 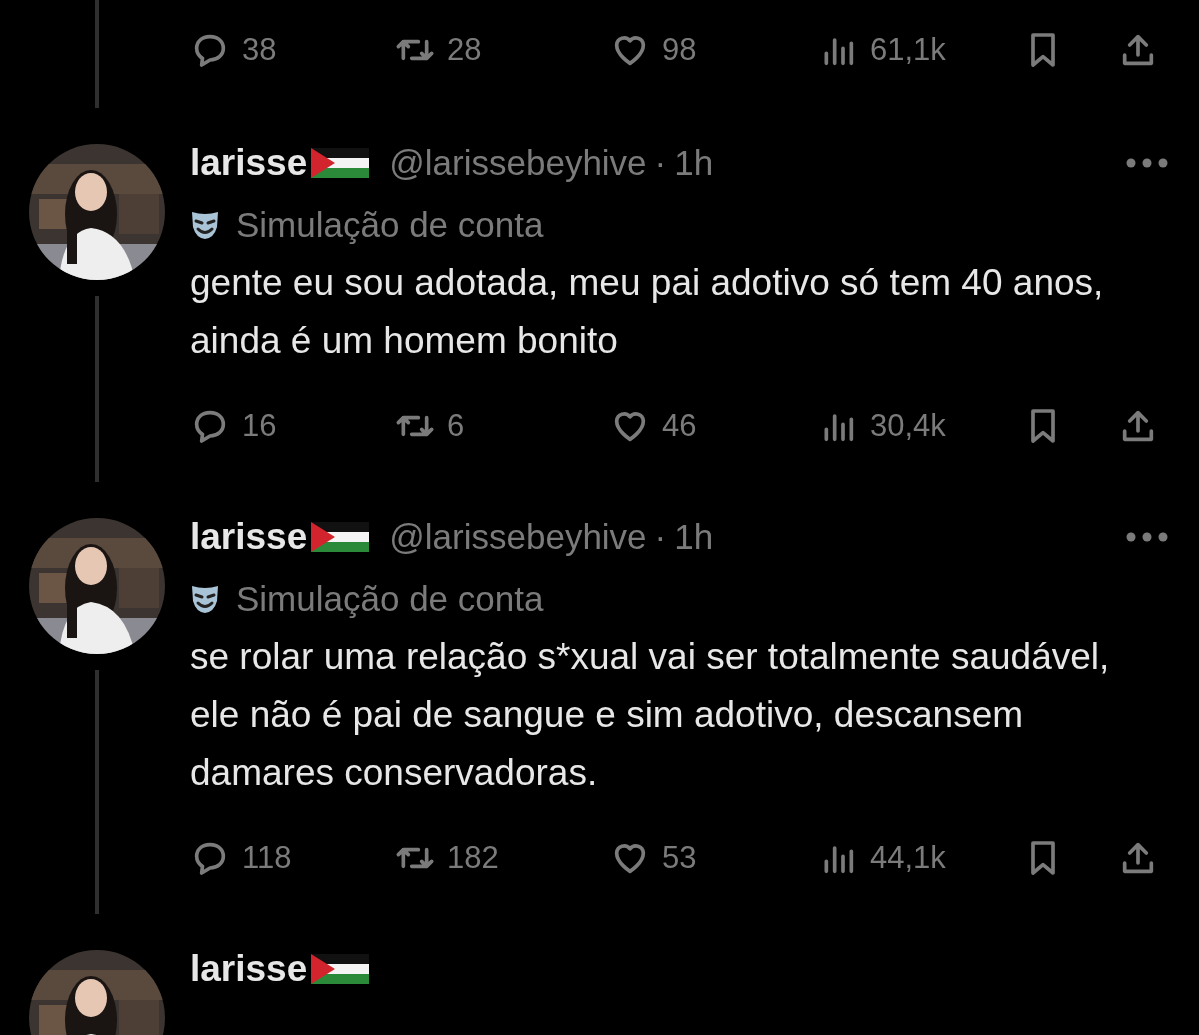 I want to click on post-text: se rolar uma relação s*xual vai ser totalmente saudável, ele não é pai de sangue e sim adotivo, descansem damares conservadoras., so click(x=650, y=715).